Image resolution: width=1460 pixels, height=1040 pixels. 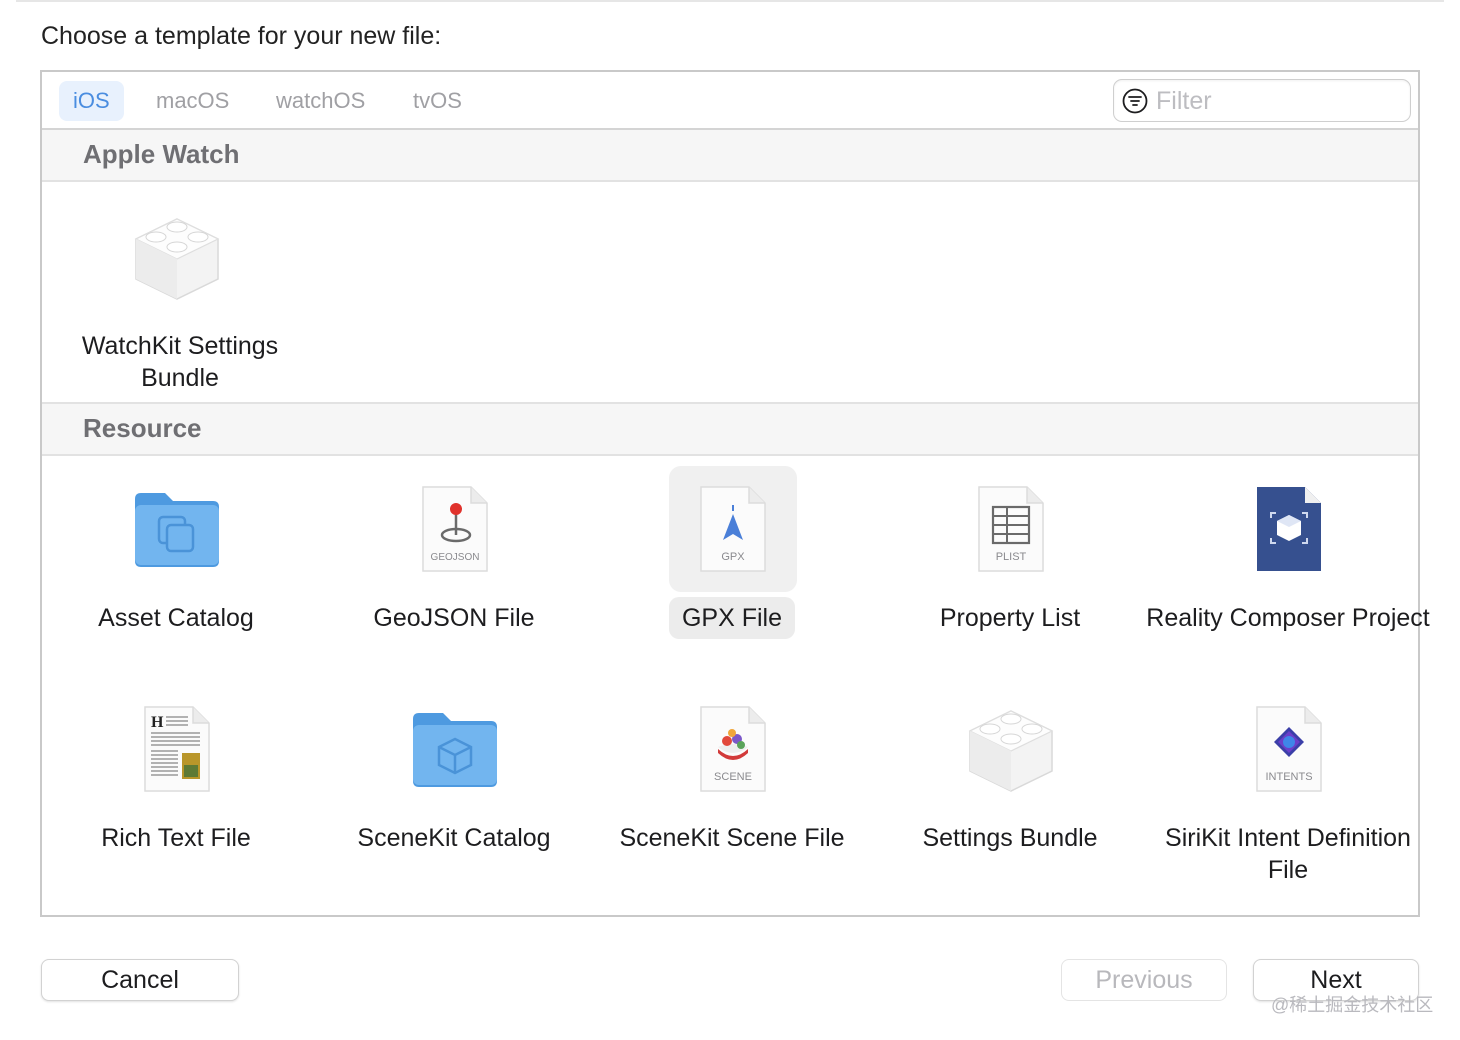 I want to click on scenekit-catalog-folder-icon, so click(x=455, y=750).